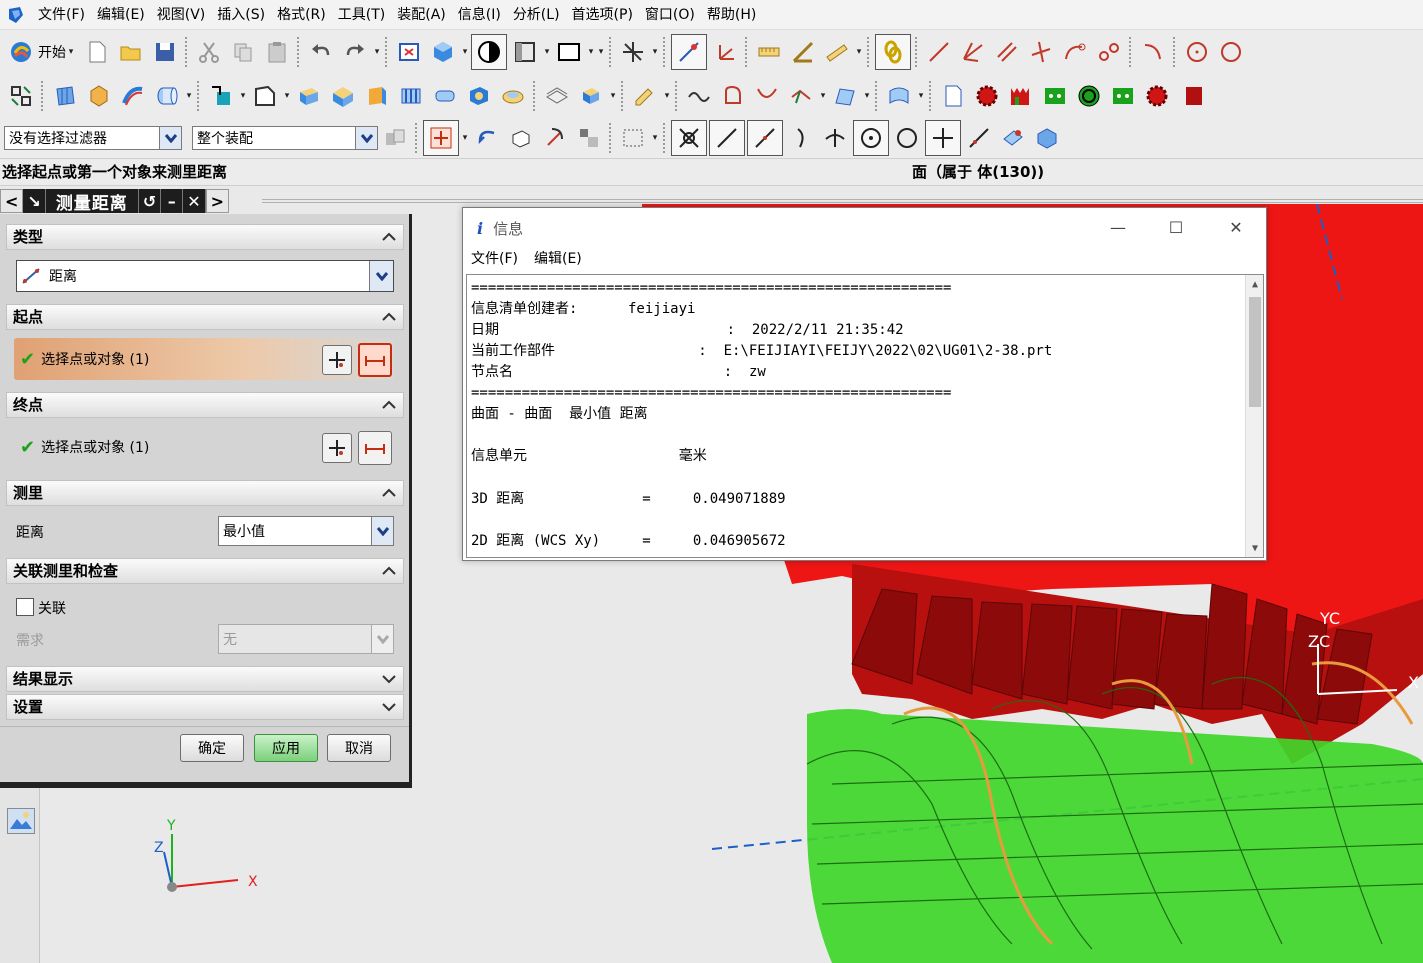 Image resolution: width=1423 pixels, height=963 pixels. What do you see at coordinates (591, 96) in the screenshot?
I see `pattern-icon` at bounding box center [591, 96].